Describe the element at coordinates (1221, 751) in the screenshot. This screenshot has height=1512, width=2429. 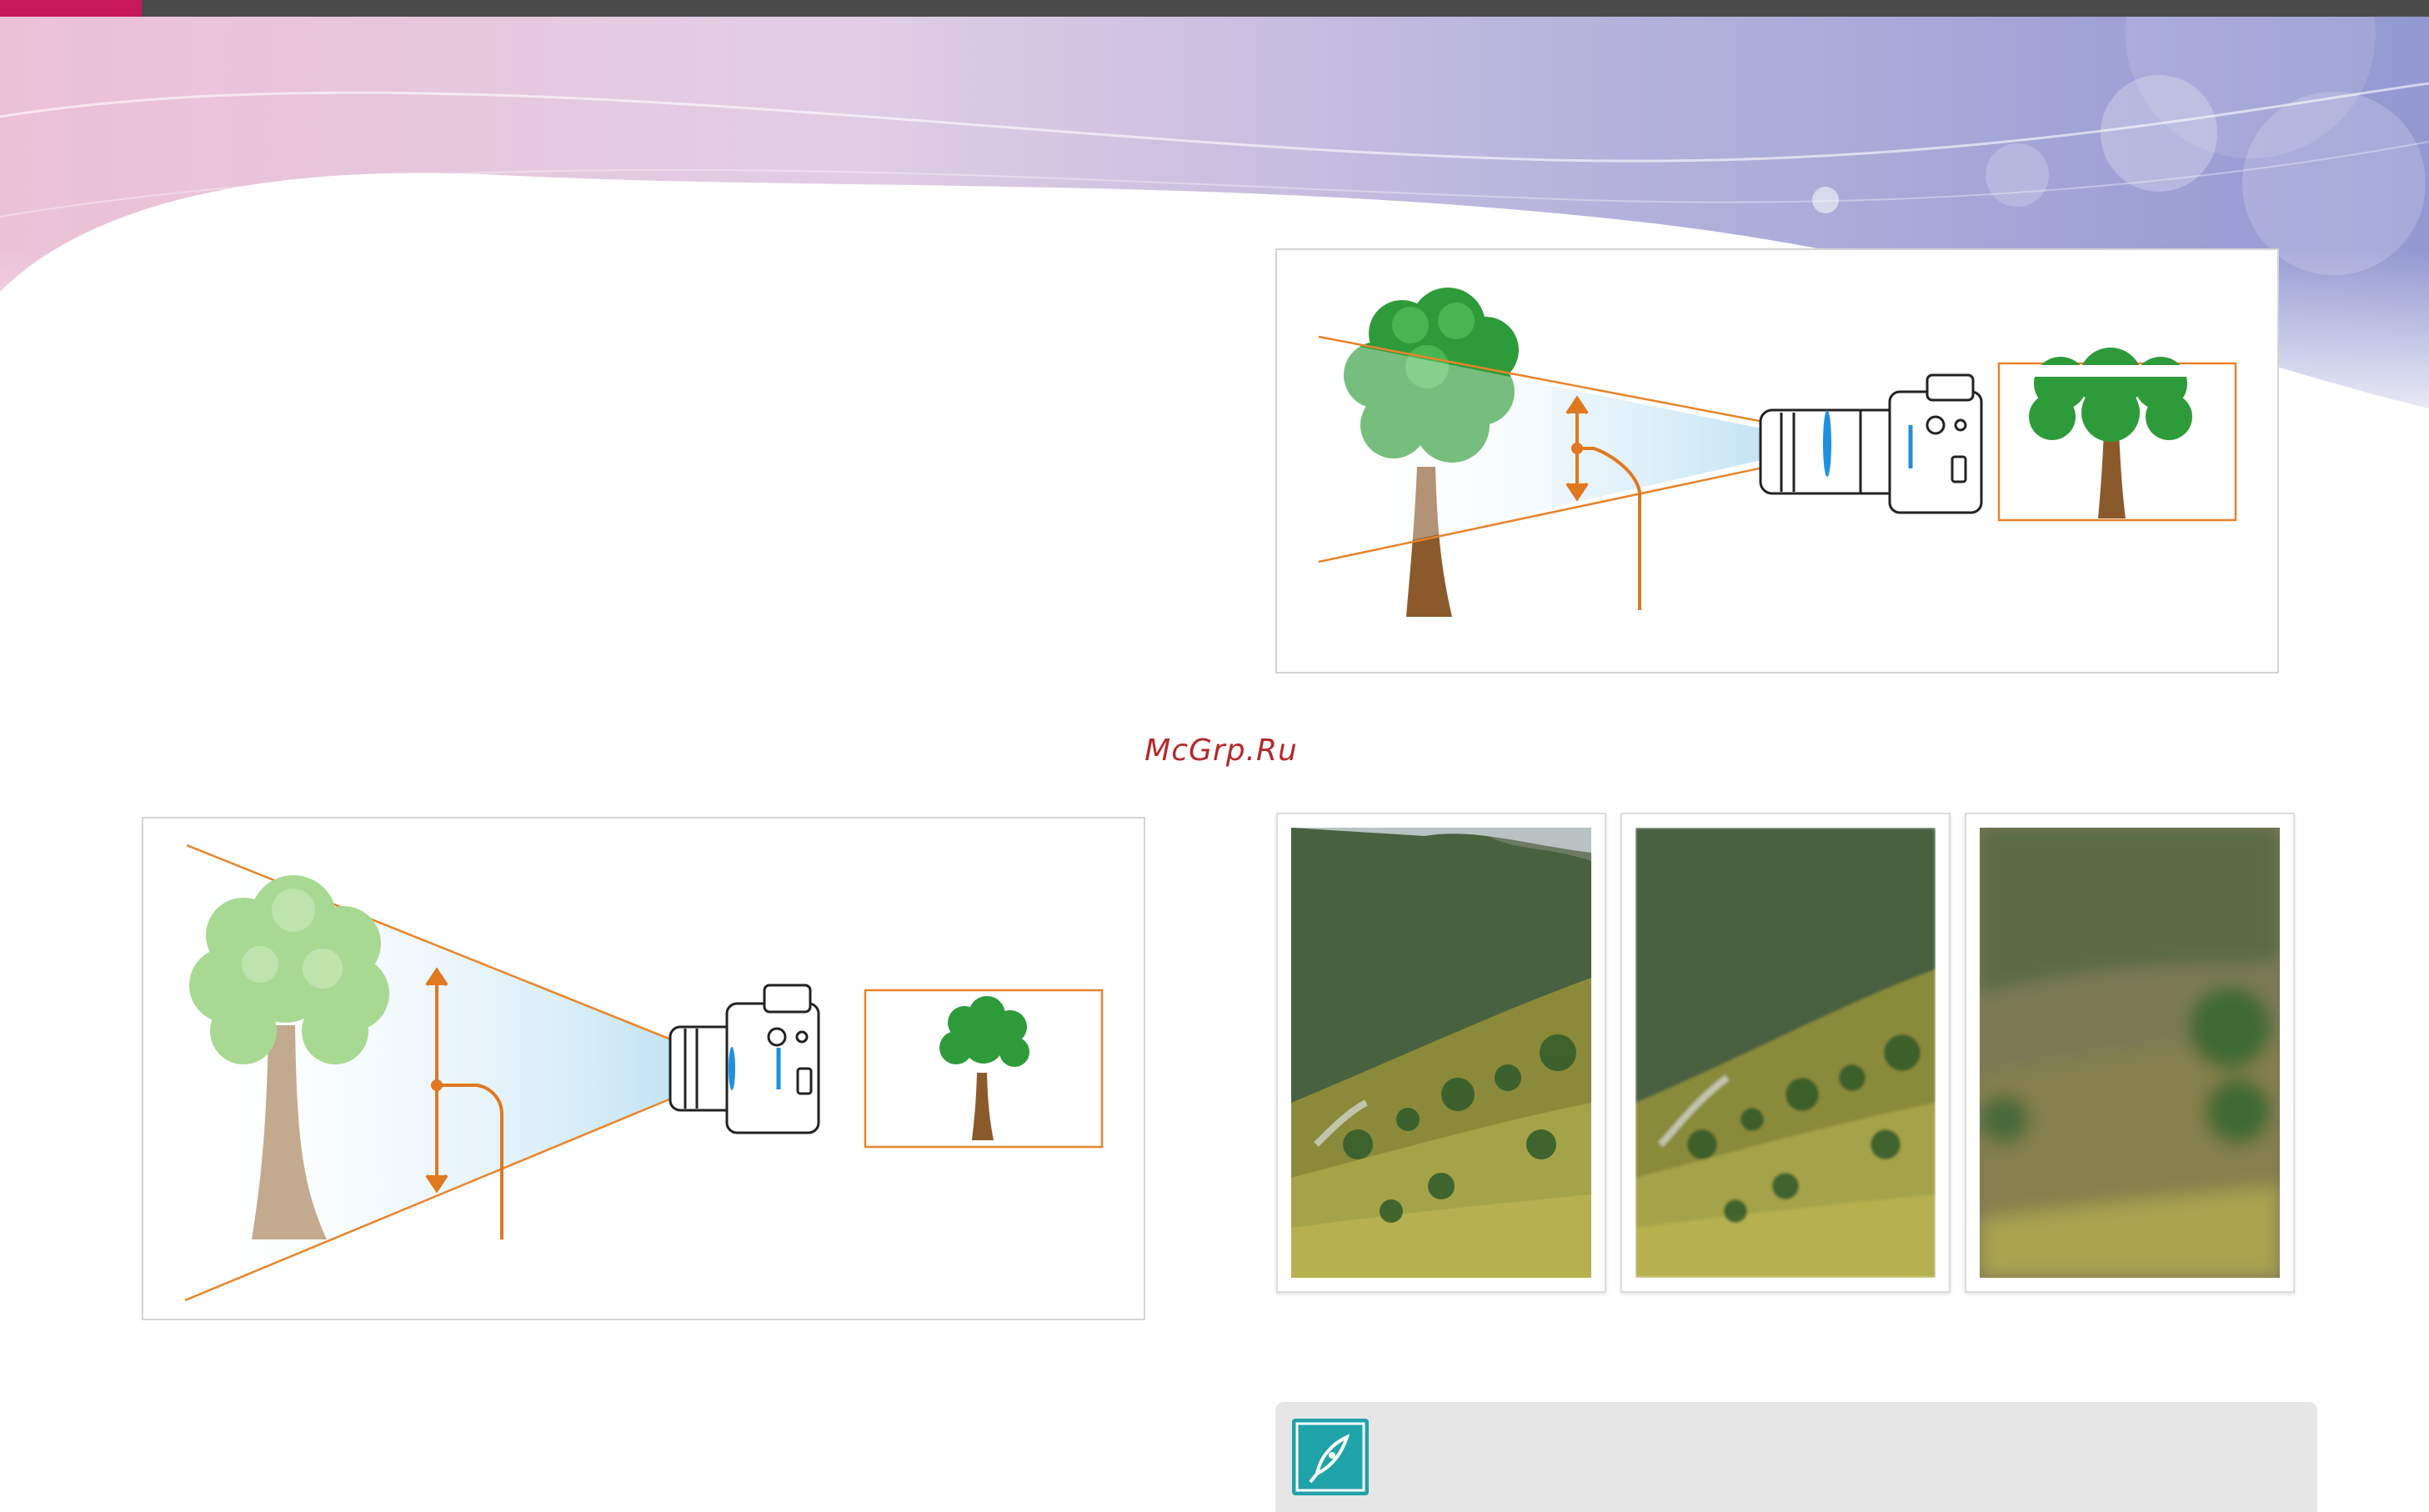
I see `watermark-text: McGrp.Ru` at that location.